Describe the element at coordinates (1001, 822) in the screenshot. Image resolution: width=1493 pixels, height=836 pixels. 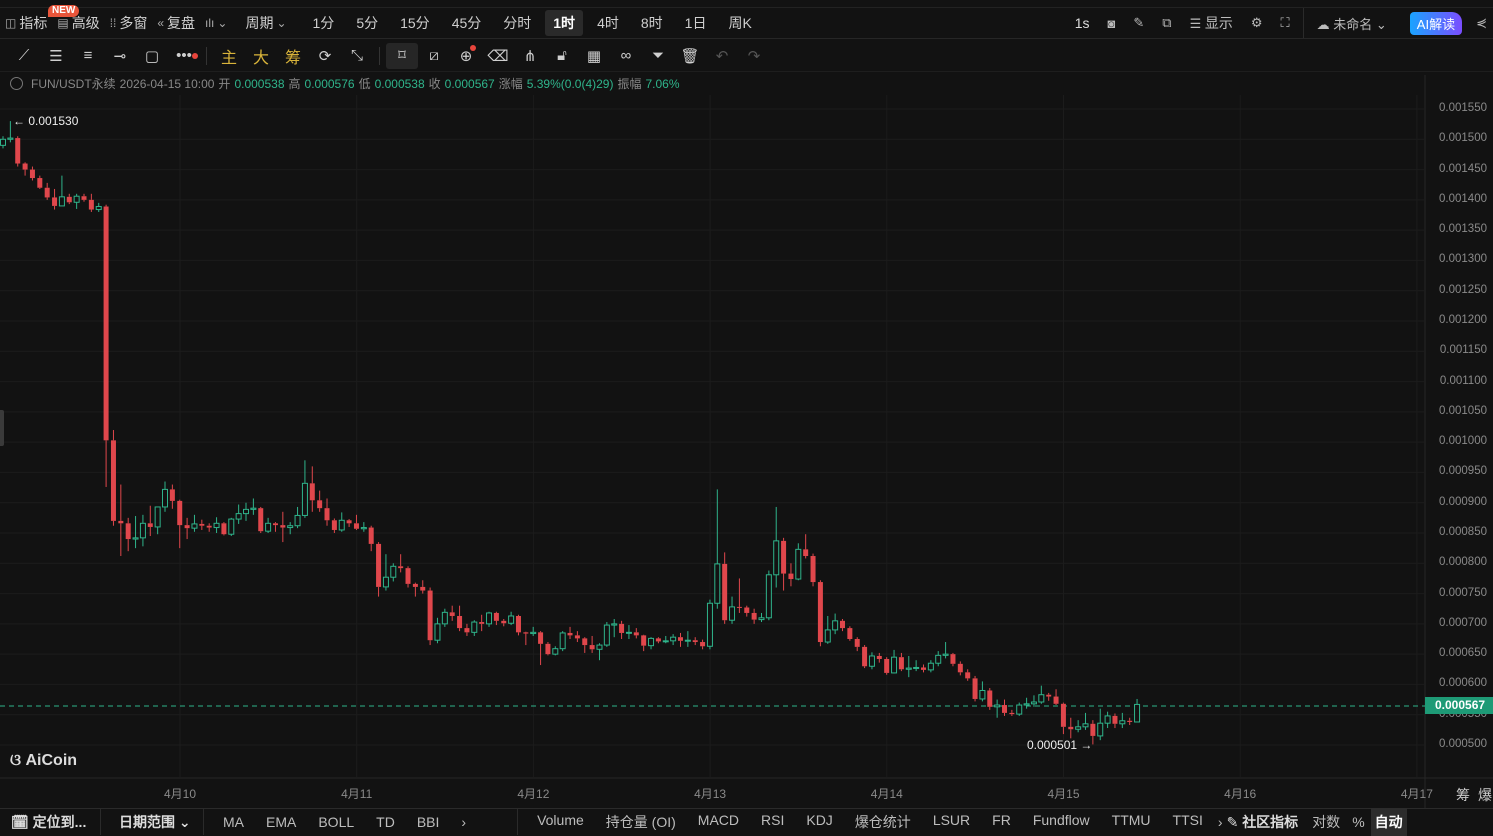
I see `indicator-fr: FR` at that location.